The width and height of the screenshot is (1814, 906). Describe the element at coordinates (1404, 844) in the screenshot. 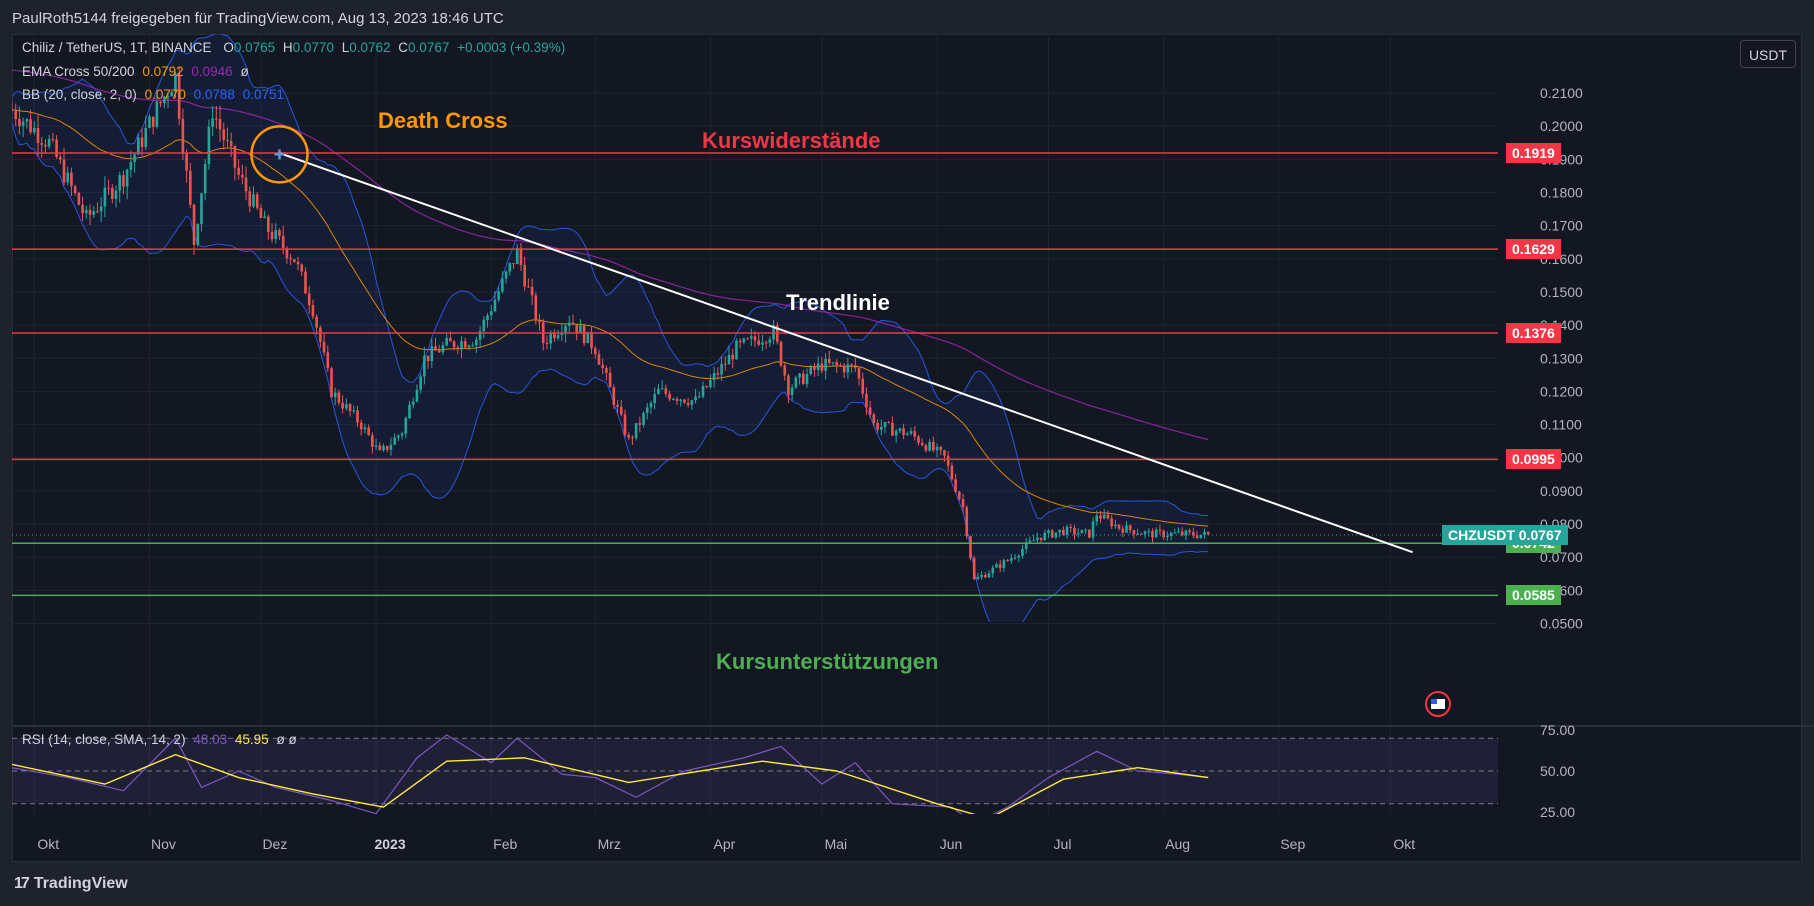

I see `x-tick-label: Okt` at that location.